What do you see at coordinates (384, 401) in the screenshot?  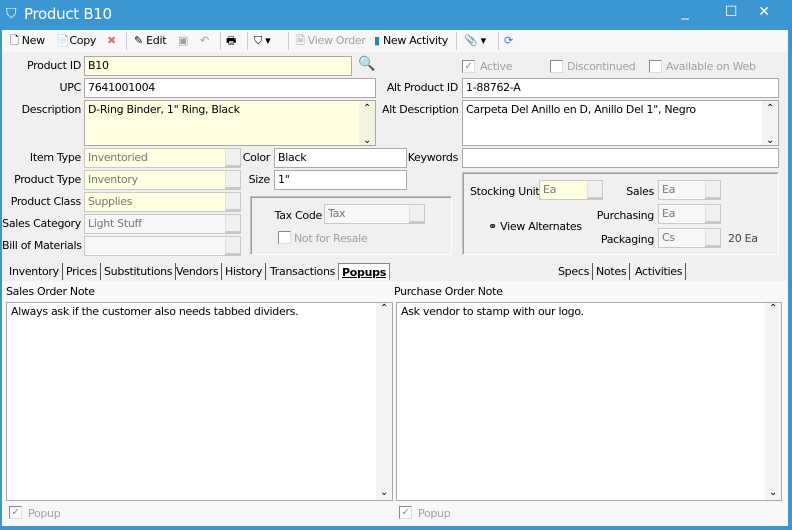 I see `sales-note-scrollbar: ⌃ ⌄` at bounding box center [384, 401].